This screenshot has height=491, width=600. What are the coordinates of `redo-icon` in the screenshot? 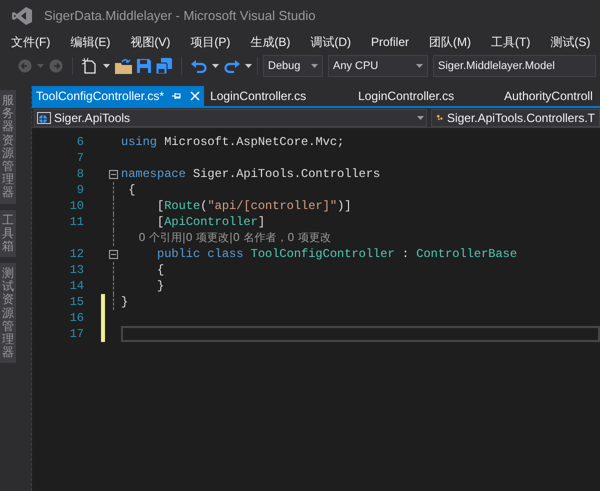 It's located at (232, 66).